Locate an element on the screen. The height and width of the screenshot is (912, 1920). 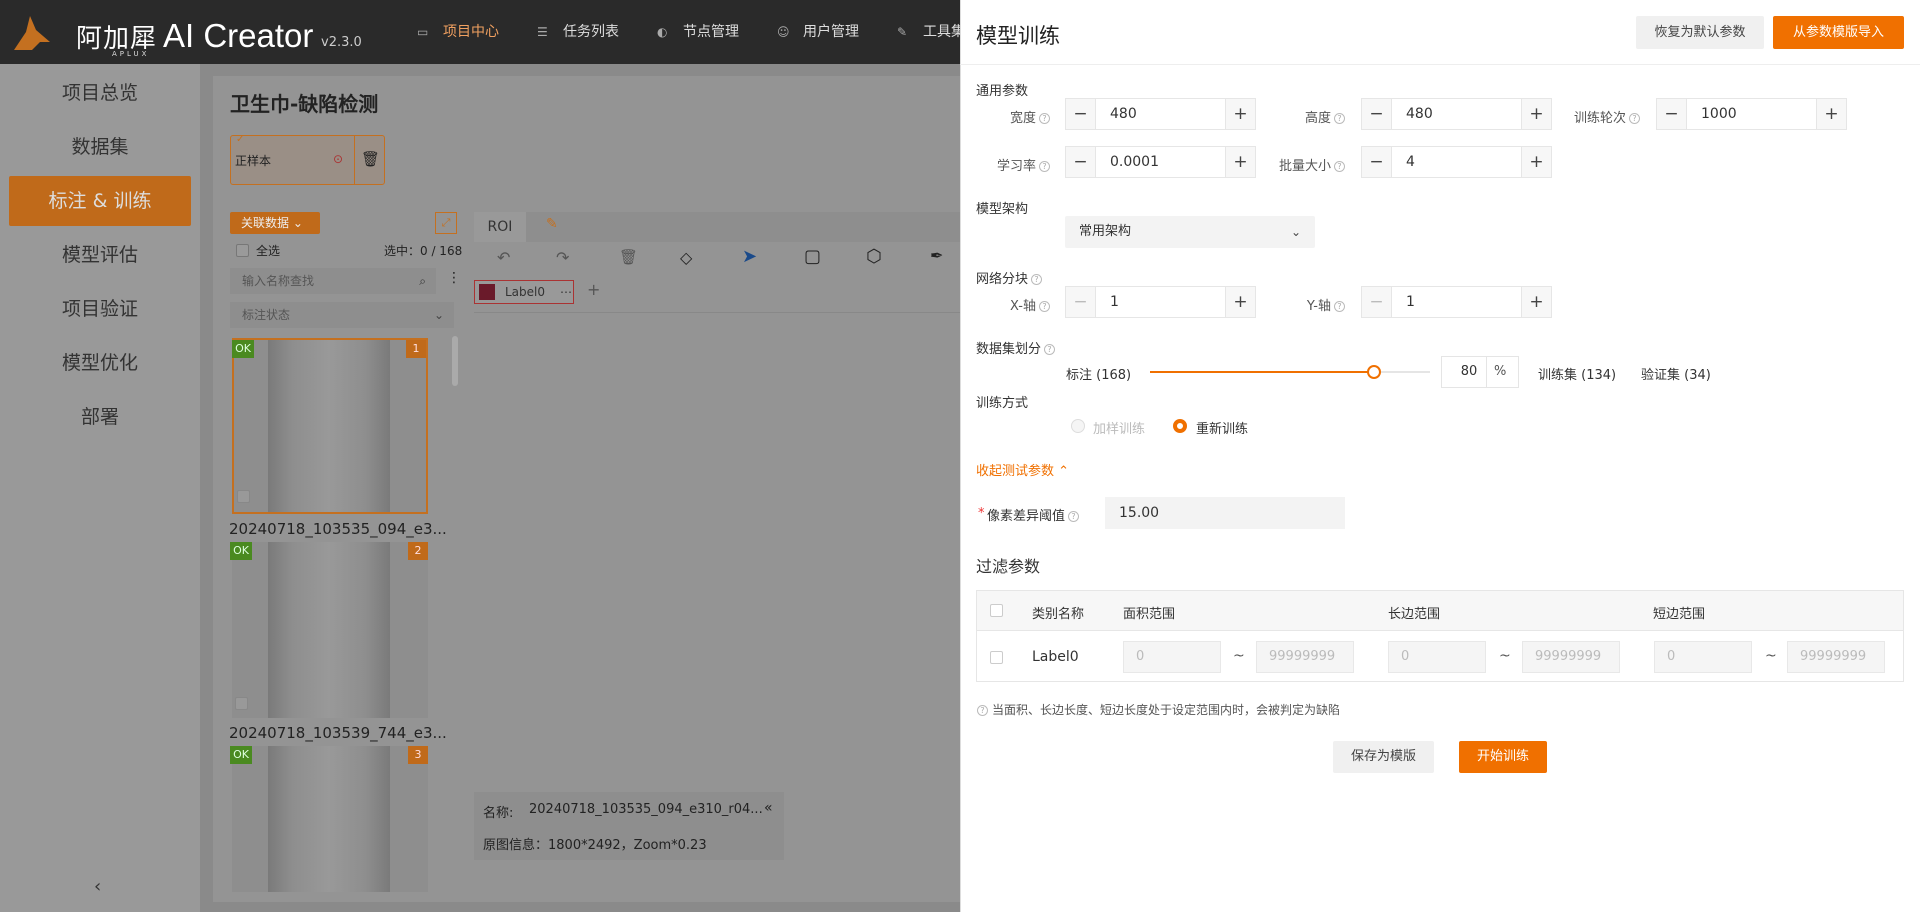
select-all-checkbox is located at coordinates (242, 250).